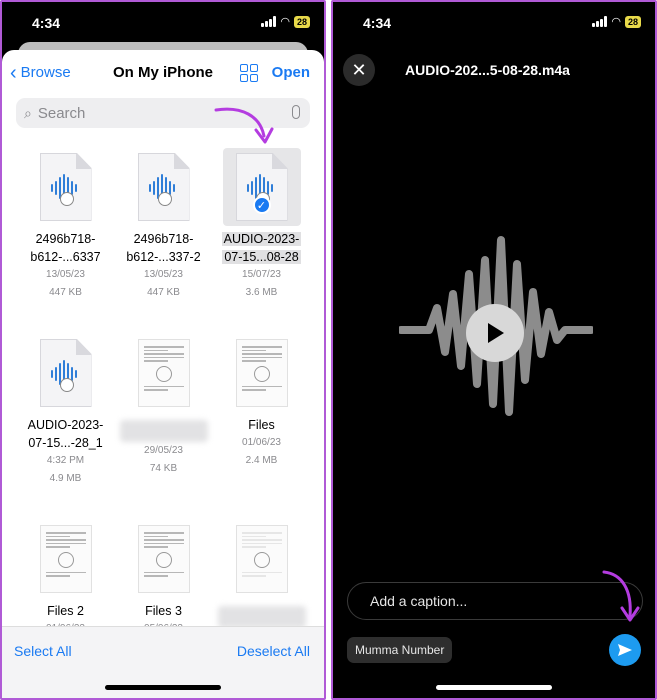 The width and height of the screenshot is (657, 700). Describe the element at coordinates (261, 442) in the screenshot. I see `file-date: 01/06/23` at that location.